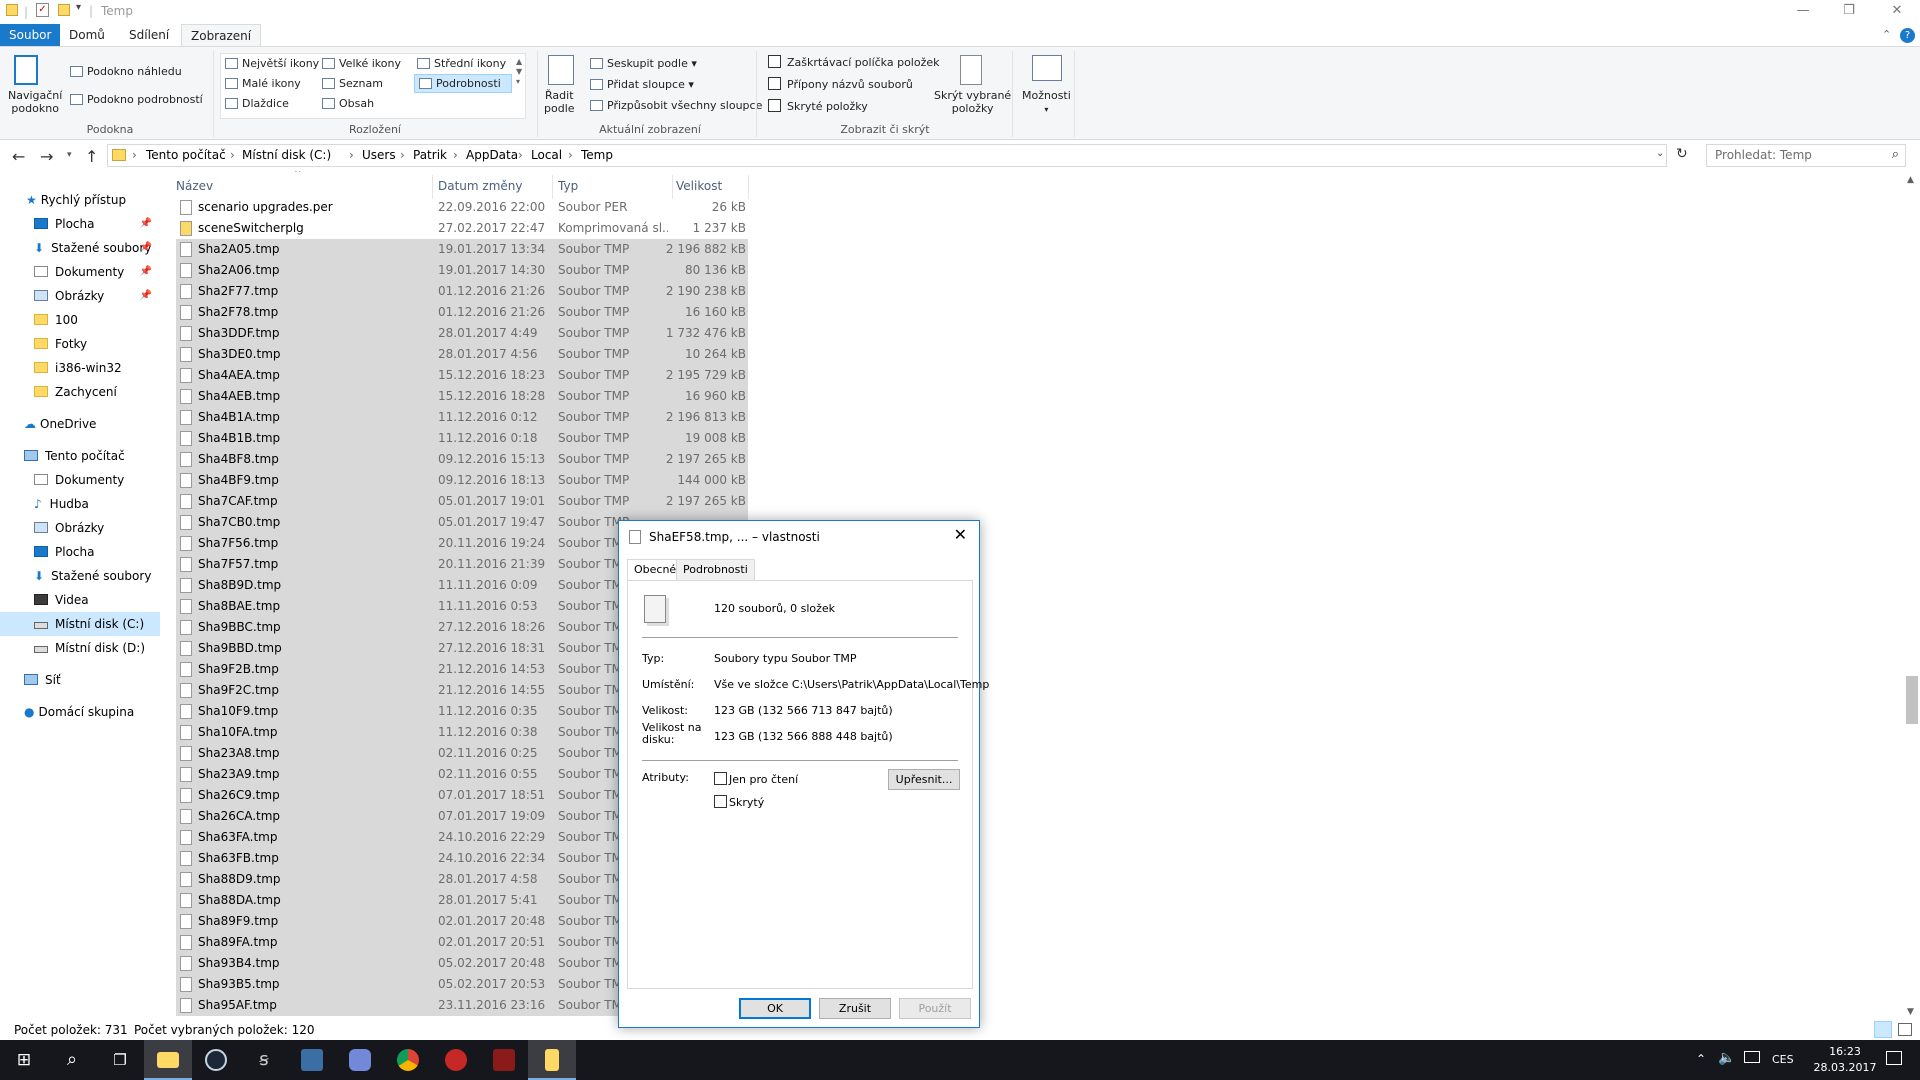 The height and width of the screenshot is (1080, 1920). I want to click on details-pane-button: Podokno podrobností, so click(136, 99).